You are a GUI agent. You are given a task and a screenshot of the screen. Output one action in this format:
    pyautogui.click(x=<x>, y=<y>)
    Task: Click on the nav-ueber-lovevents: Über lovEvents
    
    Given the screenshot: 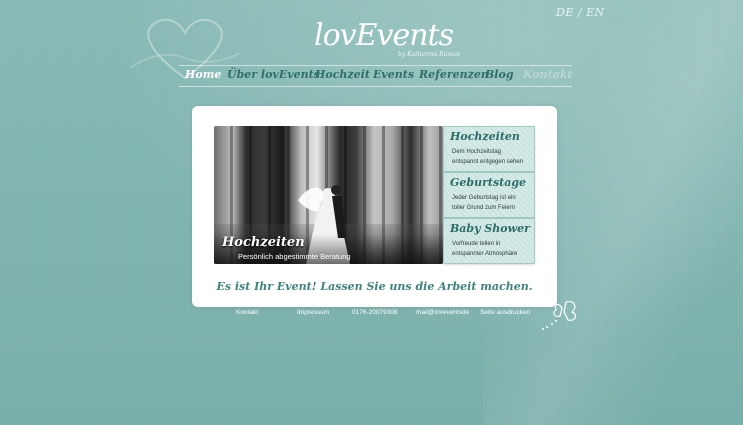 What is the action you would take?
    pyautogui.click(x=273, y=74)
    